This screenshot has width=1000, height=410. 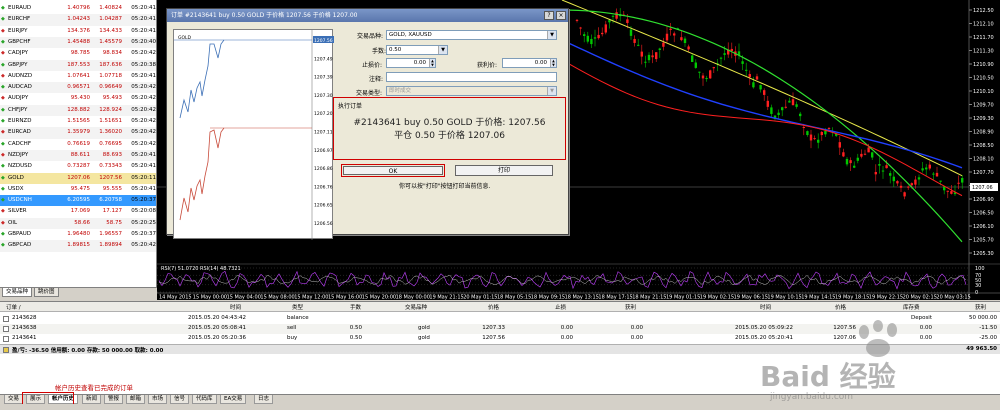 I want to click on col-close-time: 时间, so click(x=765, y=307).